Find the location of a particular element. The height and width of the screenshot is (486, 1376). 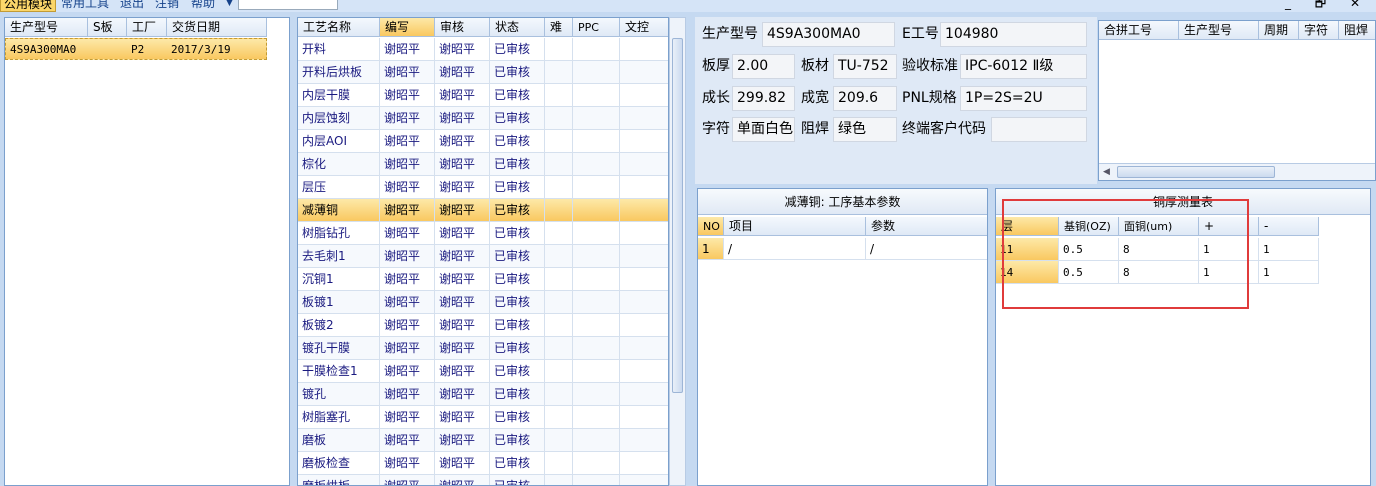

col-merge-no: 合拼工号 is located at coordinates (1139, 30).